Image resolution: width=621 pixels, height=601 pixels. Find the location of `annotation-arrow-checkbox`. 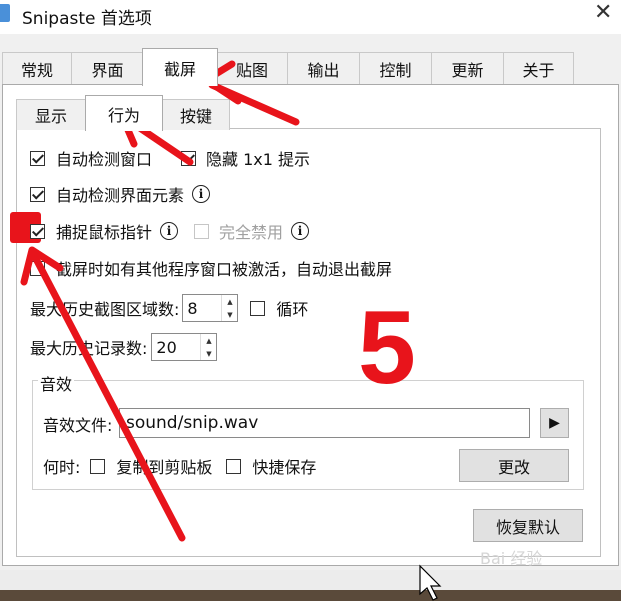

annotation-arrow-checkbox is located at coordinates (108, 396).